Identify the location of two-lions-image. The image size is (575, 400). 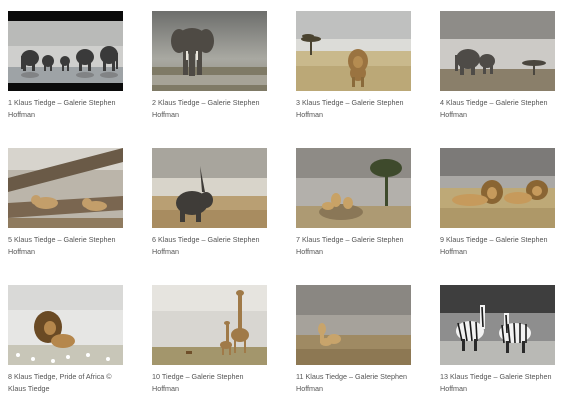
(497, 188).